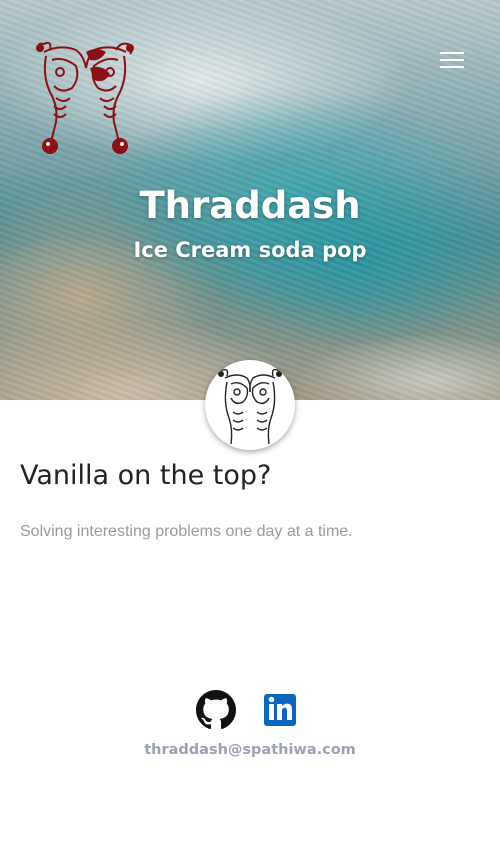  I want to click on post-title: Vanilla on the top?, so click(145, 475).